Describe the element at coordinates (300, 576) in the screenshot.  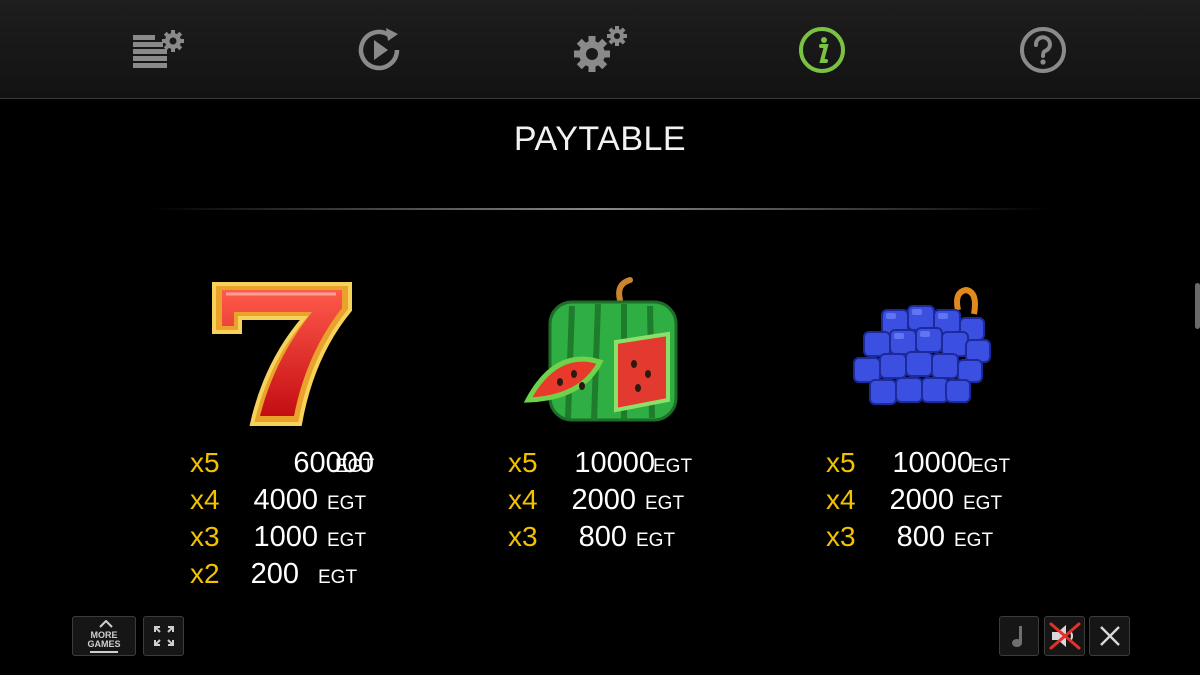
I see `payout-row: x2 200 EGT` at that location.